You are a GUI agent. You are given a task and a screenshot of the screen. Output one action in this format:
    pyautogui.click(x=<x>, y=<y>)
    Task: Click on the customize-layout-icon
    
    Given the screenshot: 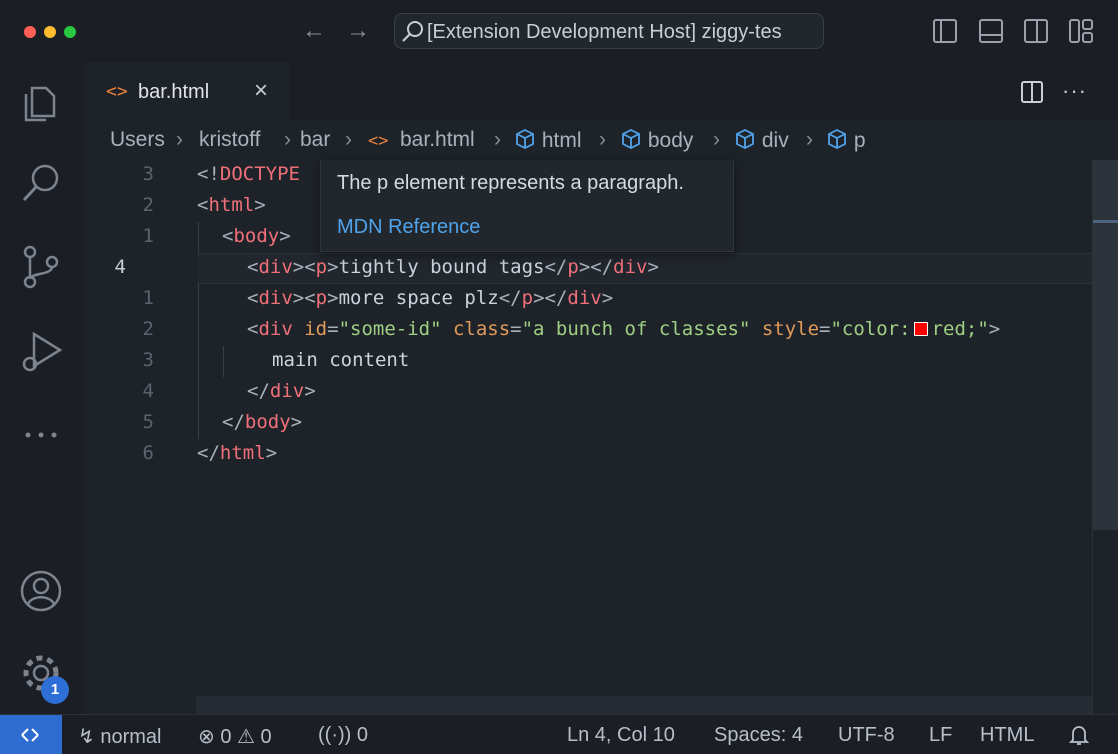 What is the action you would take?
    pyautogui.click(x=1081, y=31)
    